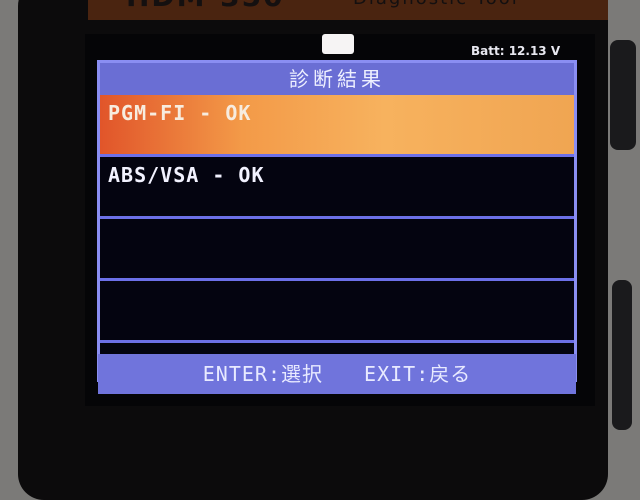 This screenshot has width=640, height=500. I want to click on panel-title: 診断結果, so click(337, 79).